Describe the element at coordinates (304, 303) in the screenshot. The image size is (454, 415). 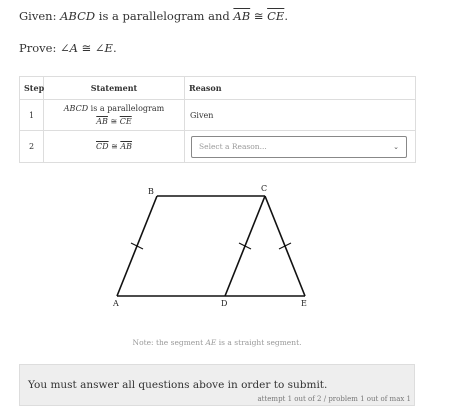
I see `label-e: E` at that location.